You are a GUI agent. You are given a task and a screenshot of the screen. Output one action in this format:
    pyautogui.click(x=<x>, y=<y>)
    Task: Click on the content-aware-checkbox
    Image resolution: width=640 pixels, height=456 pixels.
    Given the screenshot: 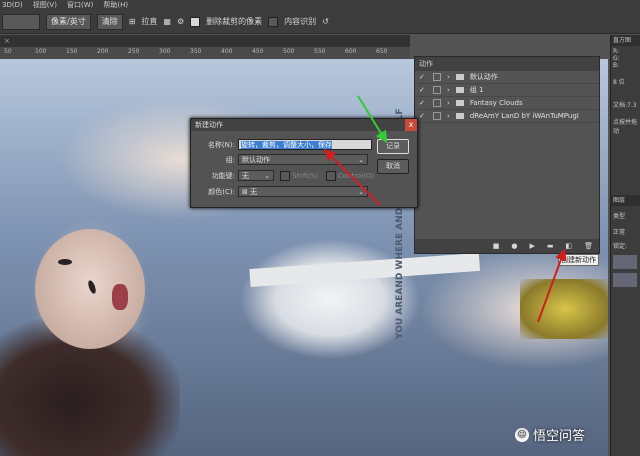 What is the action you would take?
    pyautogui.click(x=273, y=21)
    